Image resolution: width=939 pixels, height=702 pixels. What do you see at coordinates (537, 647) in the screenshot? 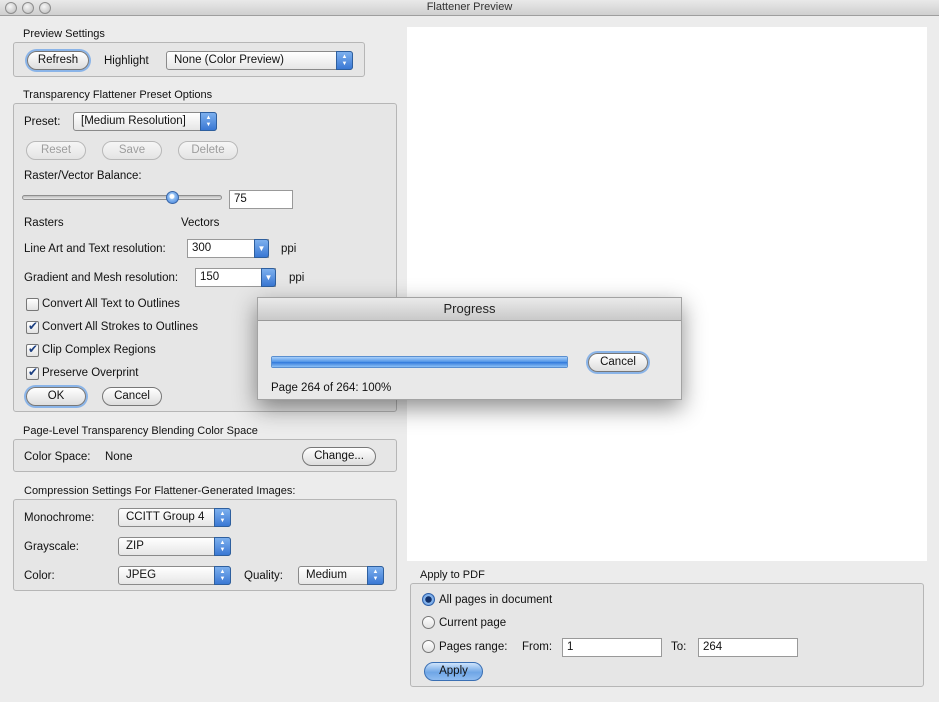
I see `from-label: From:` at bounding box center [537, 647].